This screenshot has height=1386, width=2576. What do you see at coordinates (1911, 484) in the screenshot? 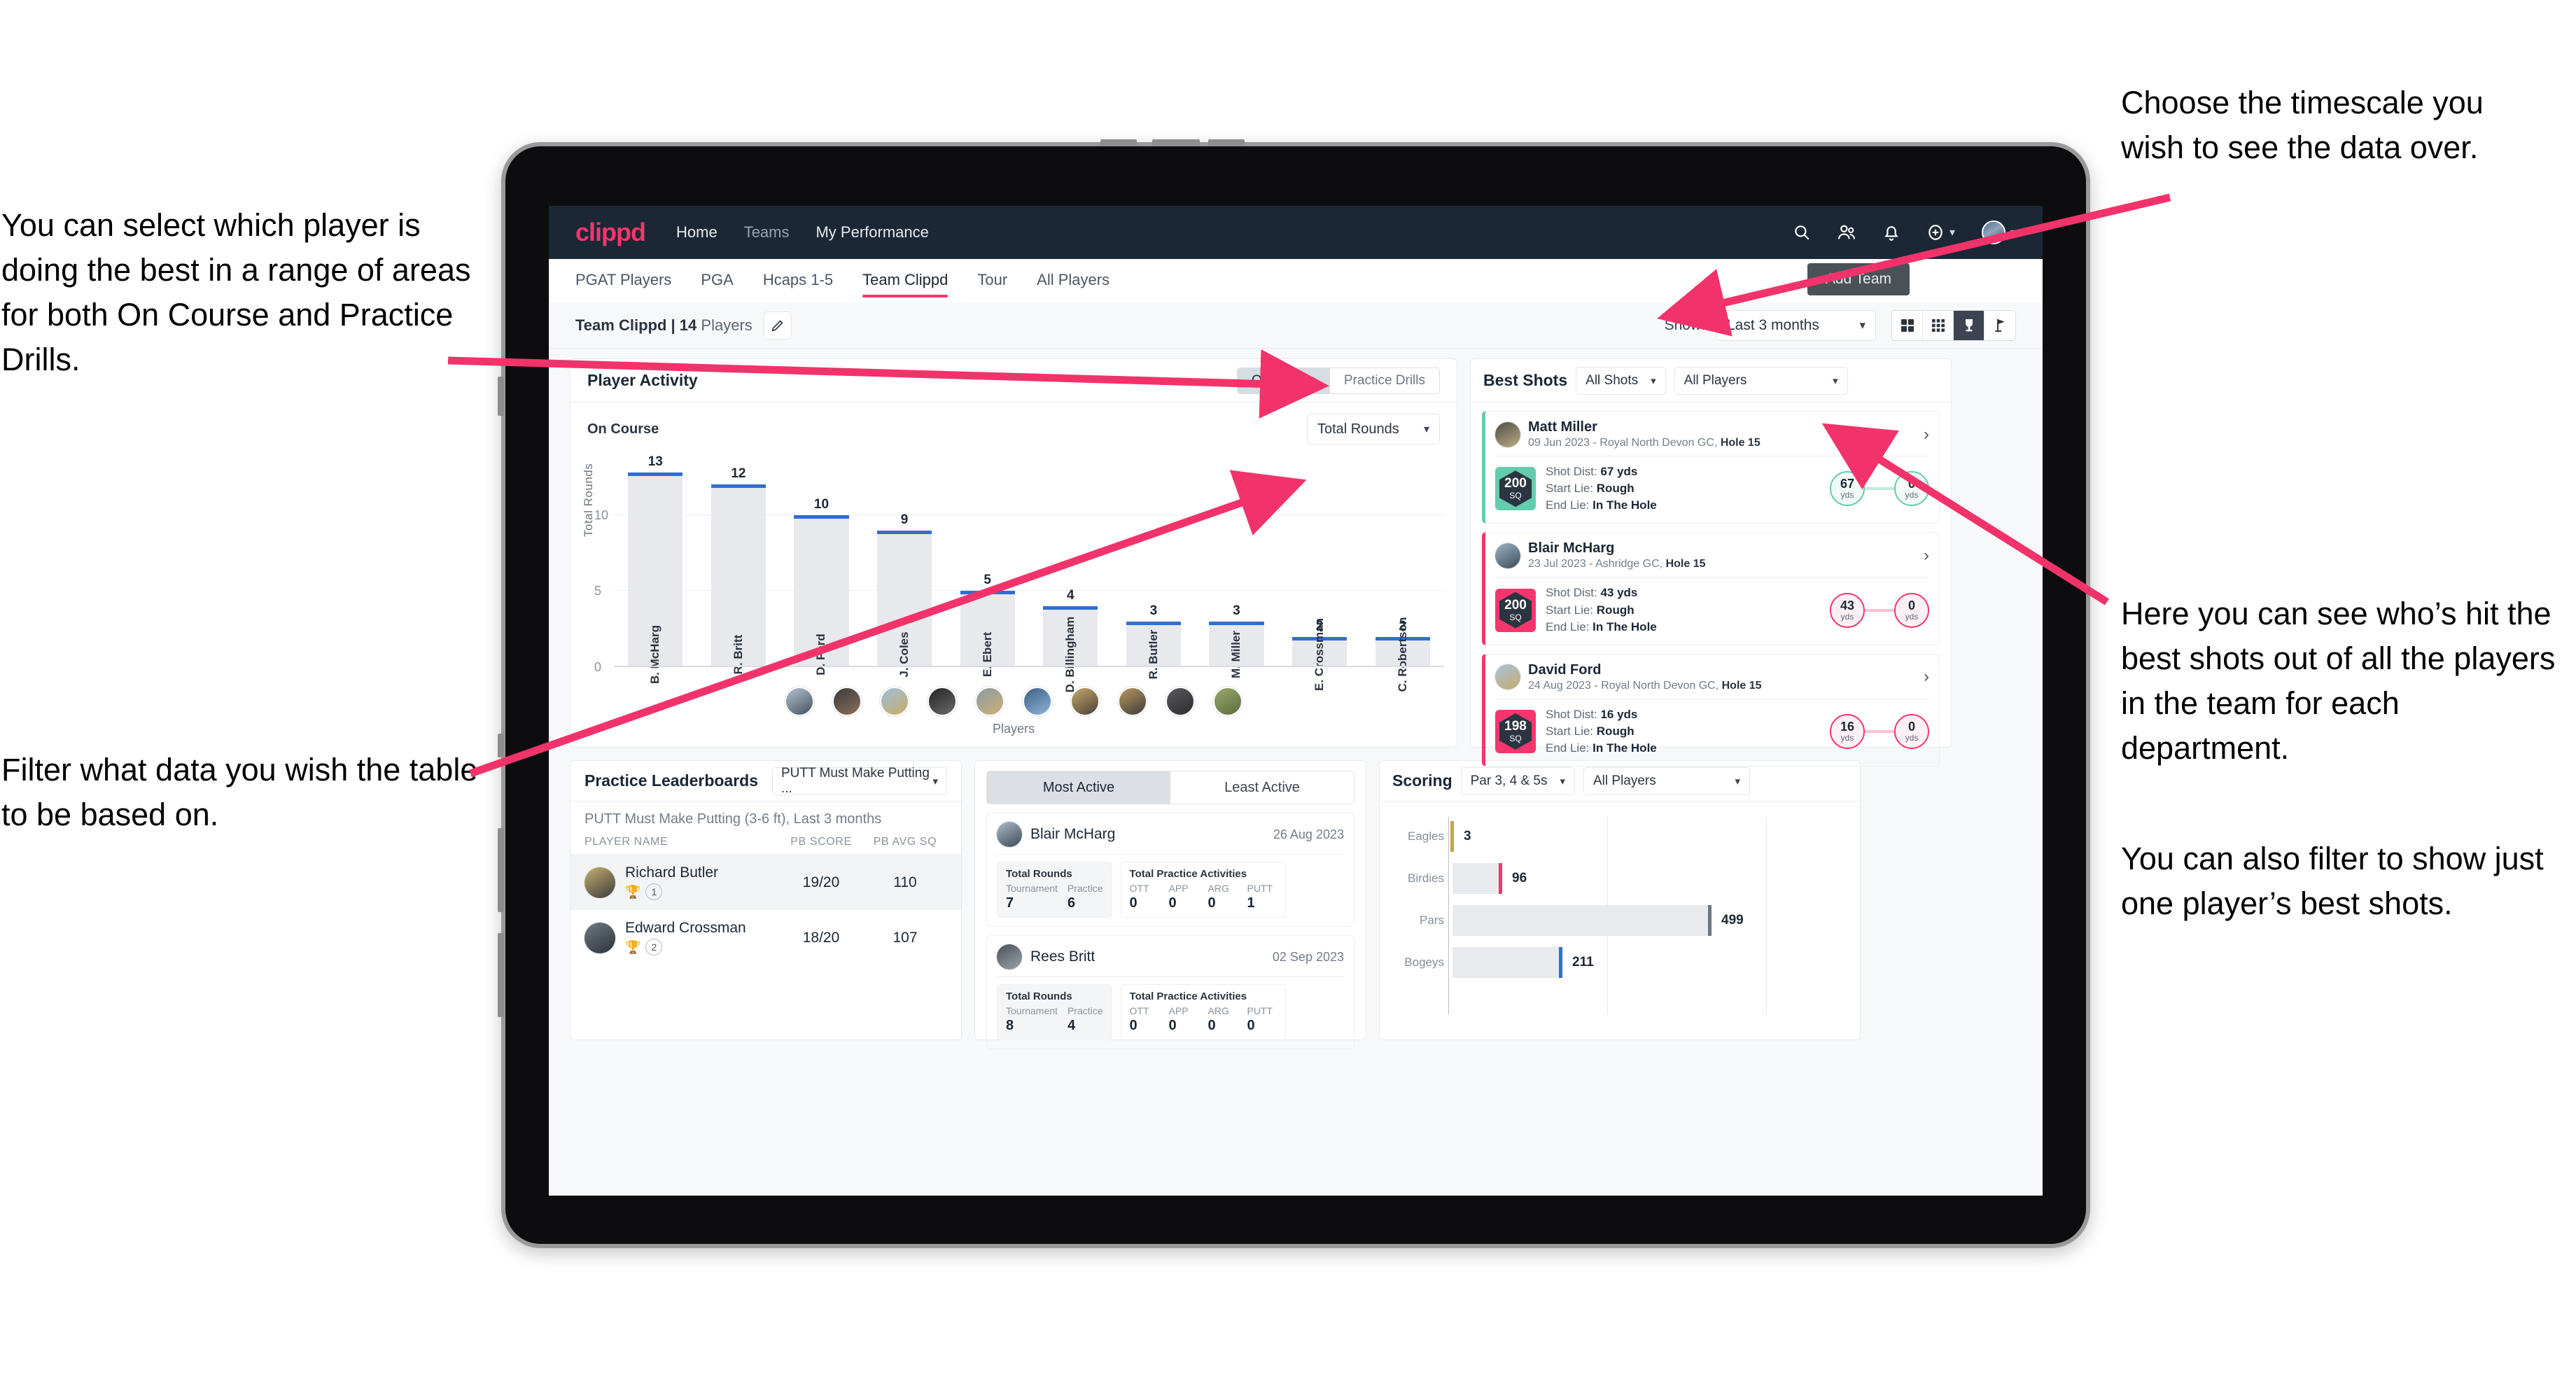
I see `distance-to-value: 0` at bounding box center [1911, 484].